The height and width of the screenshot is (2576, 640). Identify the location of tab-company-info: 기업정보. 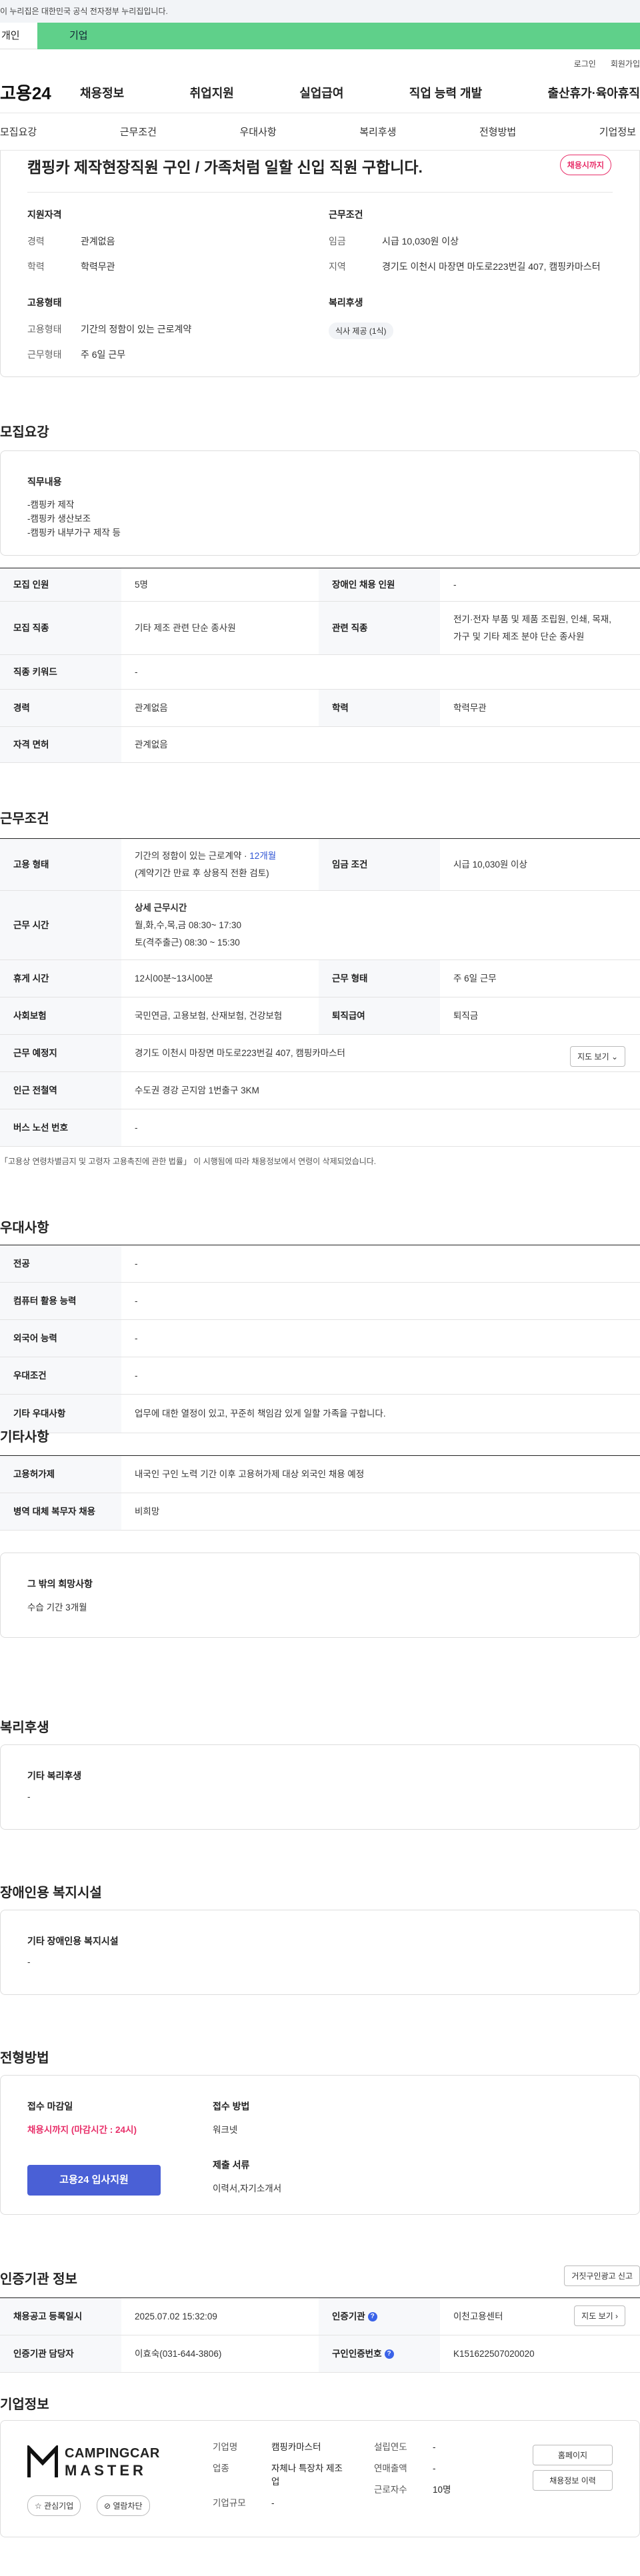
(617, 132).